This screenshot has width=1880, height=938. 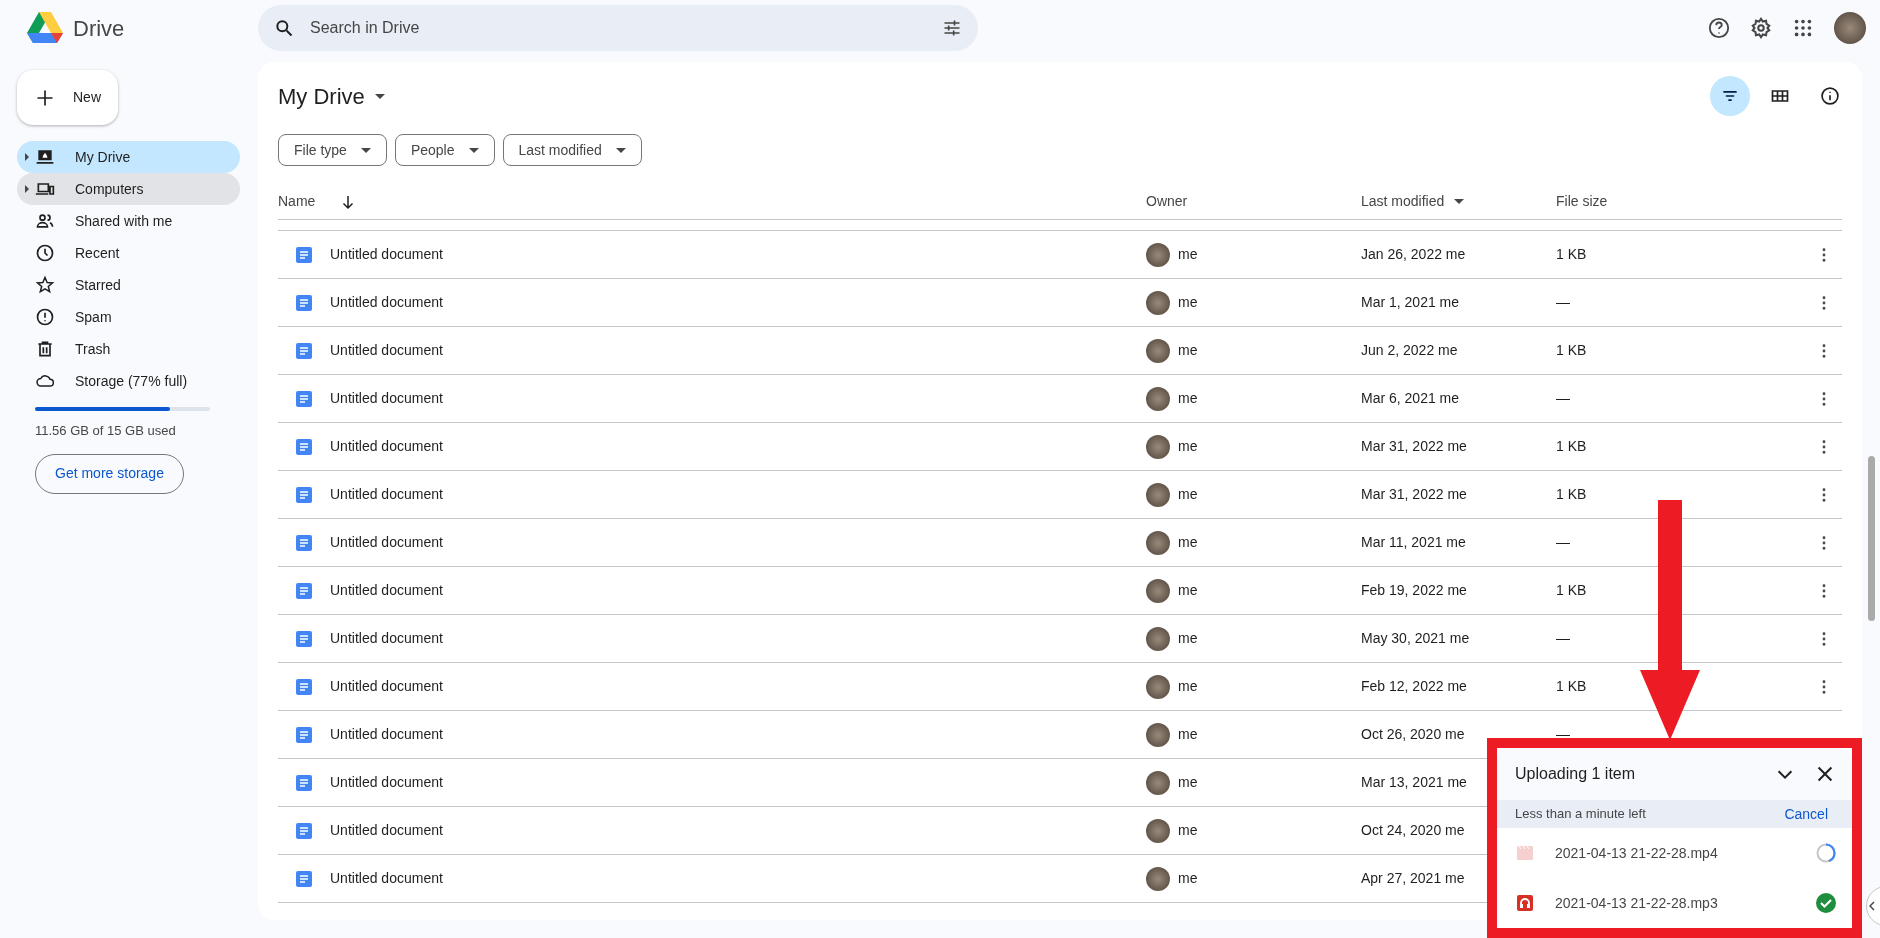 What do you see at coordinates (128, 189) in the screenshot?
I see `sidebar-item: Computers` at bounding box center [128, 189].